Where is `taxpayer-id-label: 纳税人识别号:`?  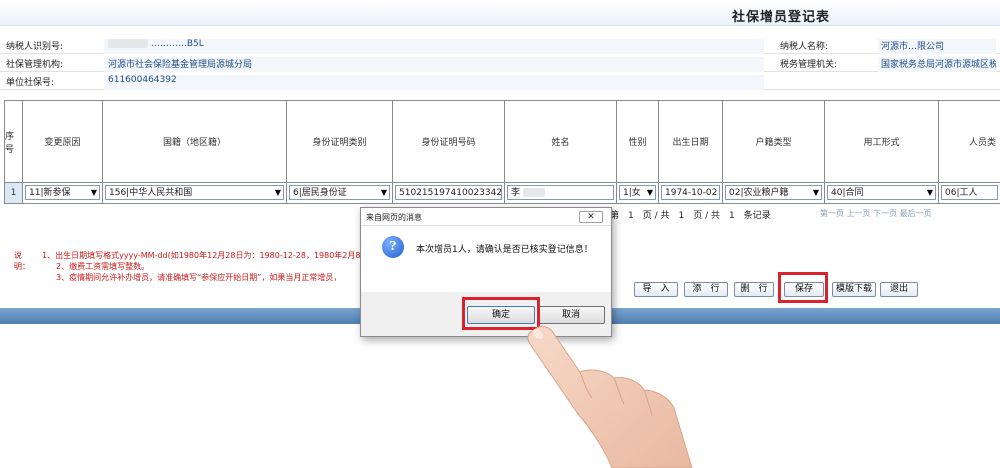
taxpayer-id-label: 纳税人识别号: is located at coordinates (35, 47).